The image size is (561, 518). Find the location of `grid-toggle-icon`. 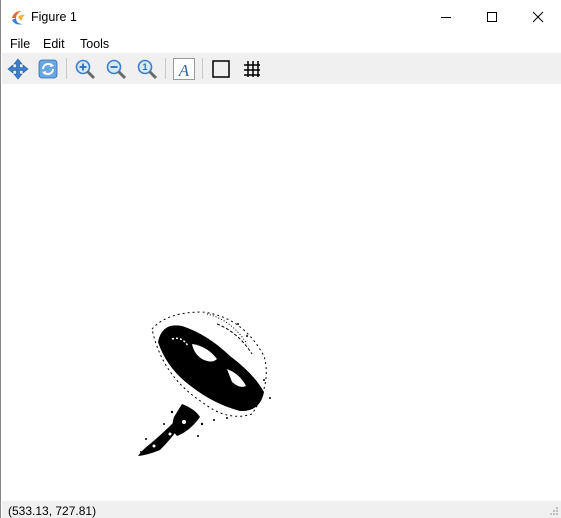

grid-toggle-icon is located at coordinates (252, 69).